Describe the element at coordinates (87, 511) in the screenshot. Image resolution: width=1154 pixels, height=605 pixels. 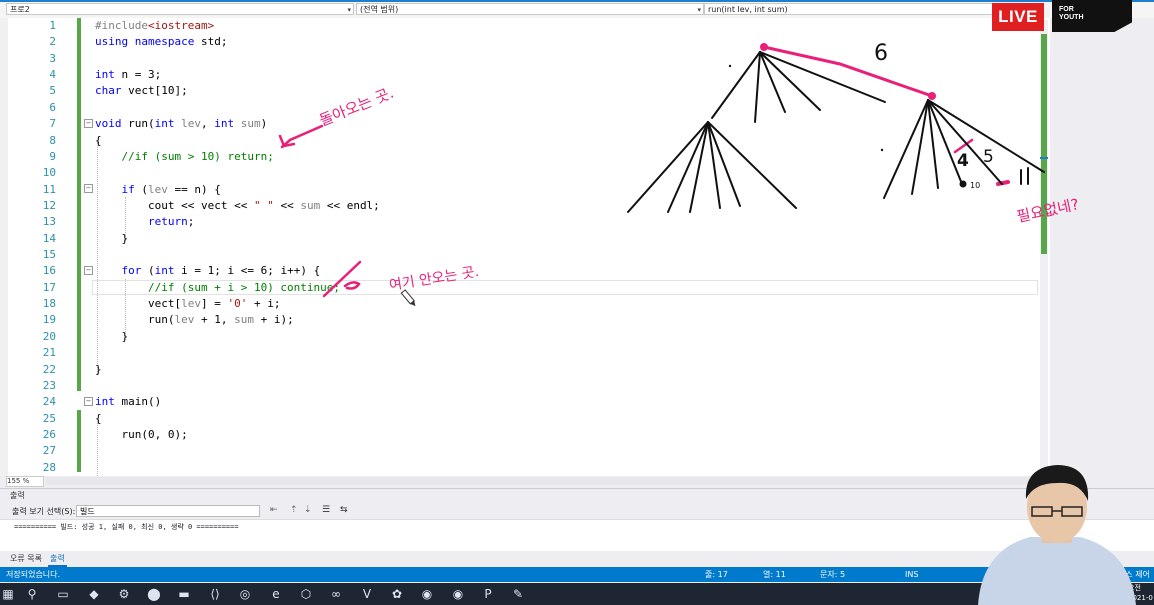
I see `show-output-from-value: 빌드` at that location.